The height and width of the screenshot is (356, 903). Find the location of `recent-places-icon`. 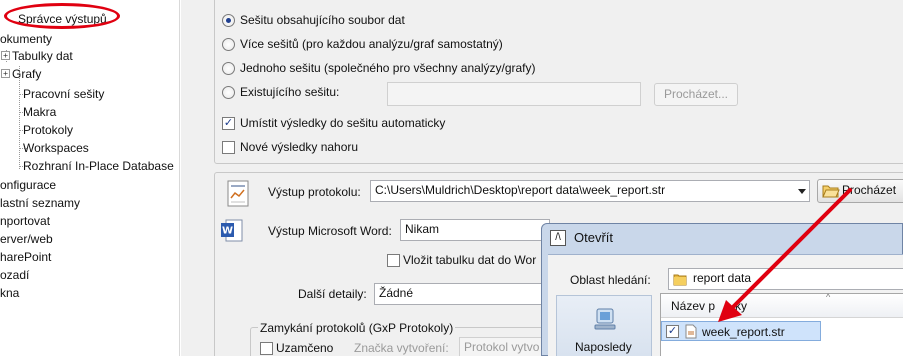

recent-places-icon is located at coordinates (605, 319).